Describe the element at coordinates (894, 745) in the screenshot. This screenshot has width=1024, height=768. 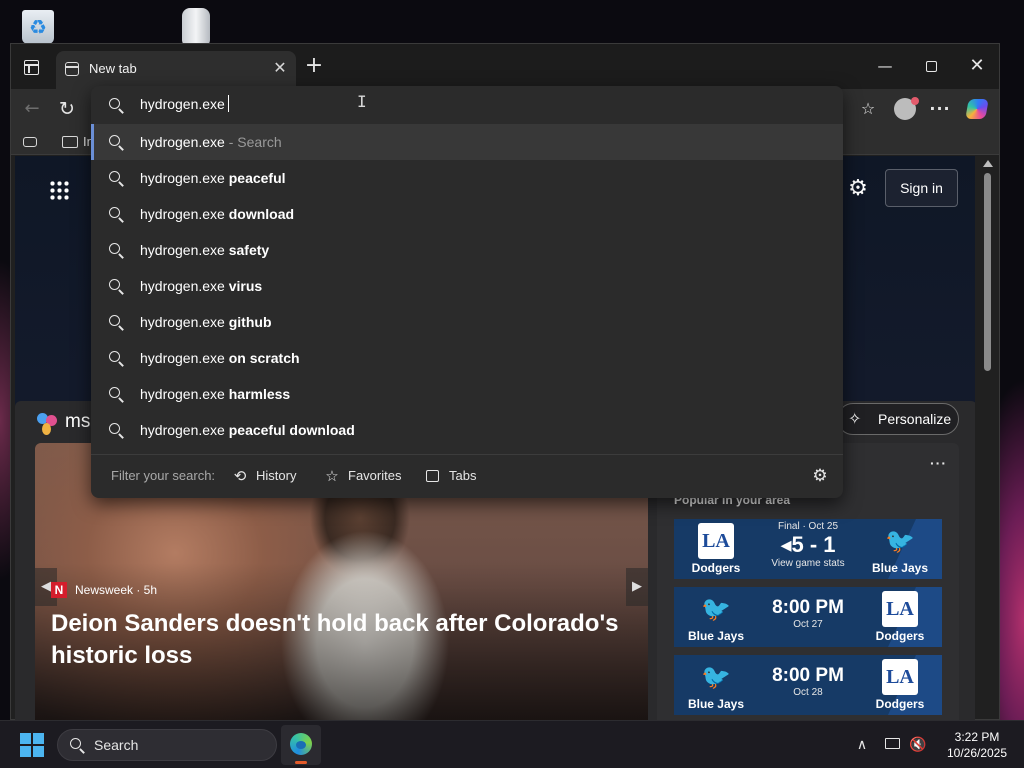
I see `network-icon` at that location.